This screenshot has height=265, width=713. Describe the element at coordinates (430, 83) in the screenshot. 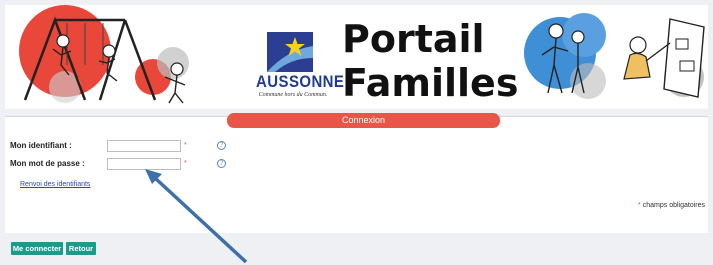

I see `page-title-line2: Familles` at that location.